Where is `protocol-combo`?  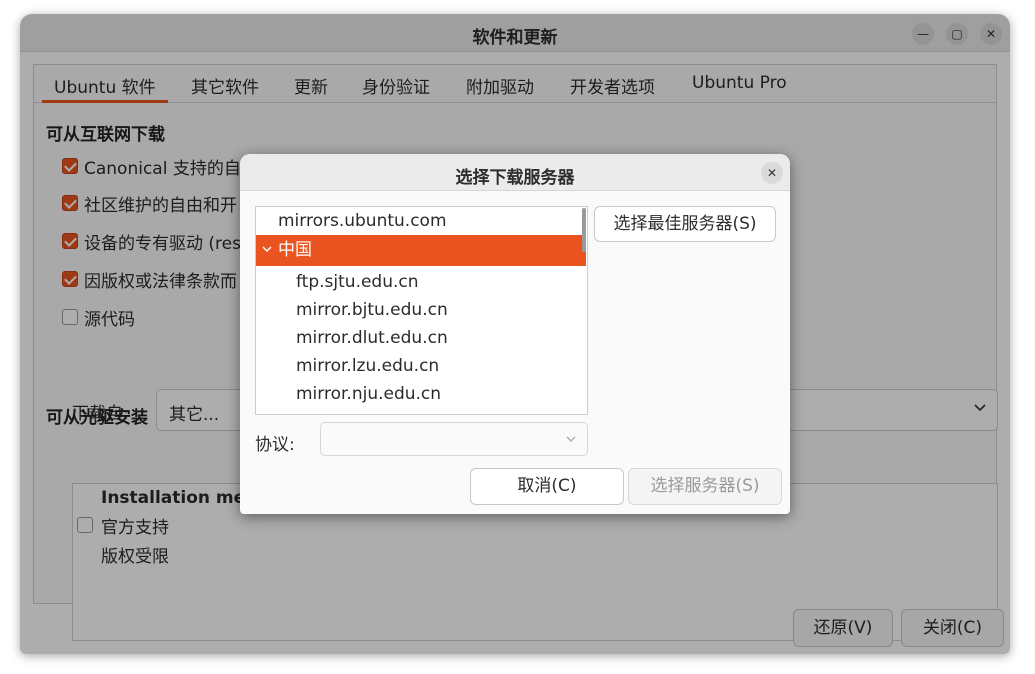
protocol-combo is located at coordinates (454, 439).